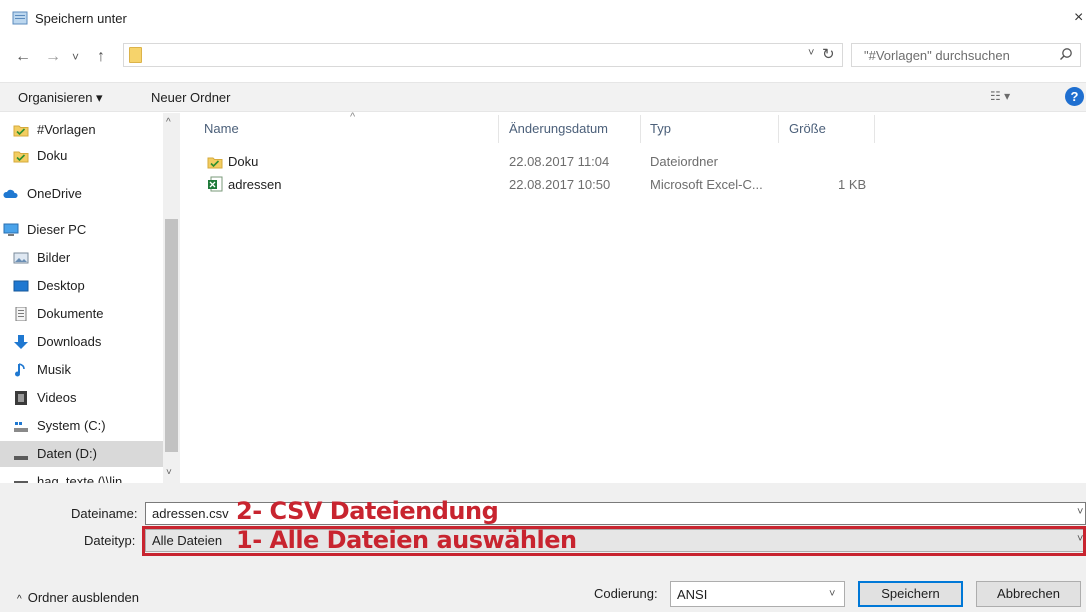 Image resolution: width=1086 pixels, height=612 pixels. I want to click on sidebar-scrollbar: ^ ˅, so click(171, 298).